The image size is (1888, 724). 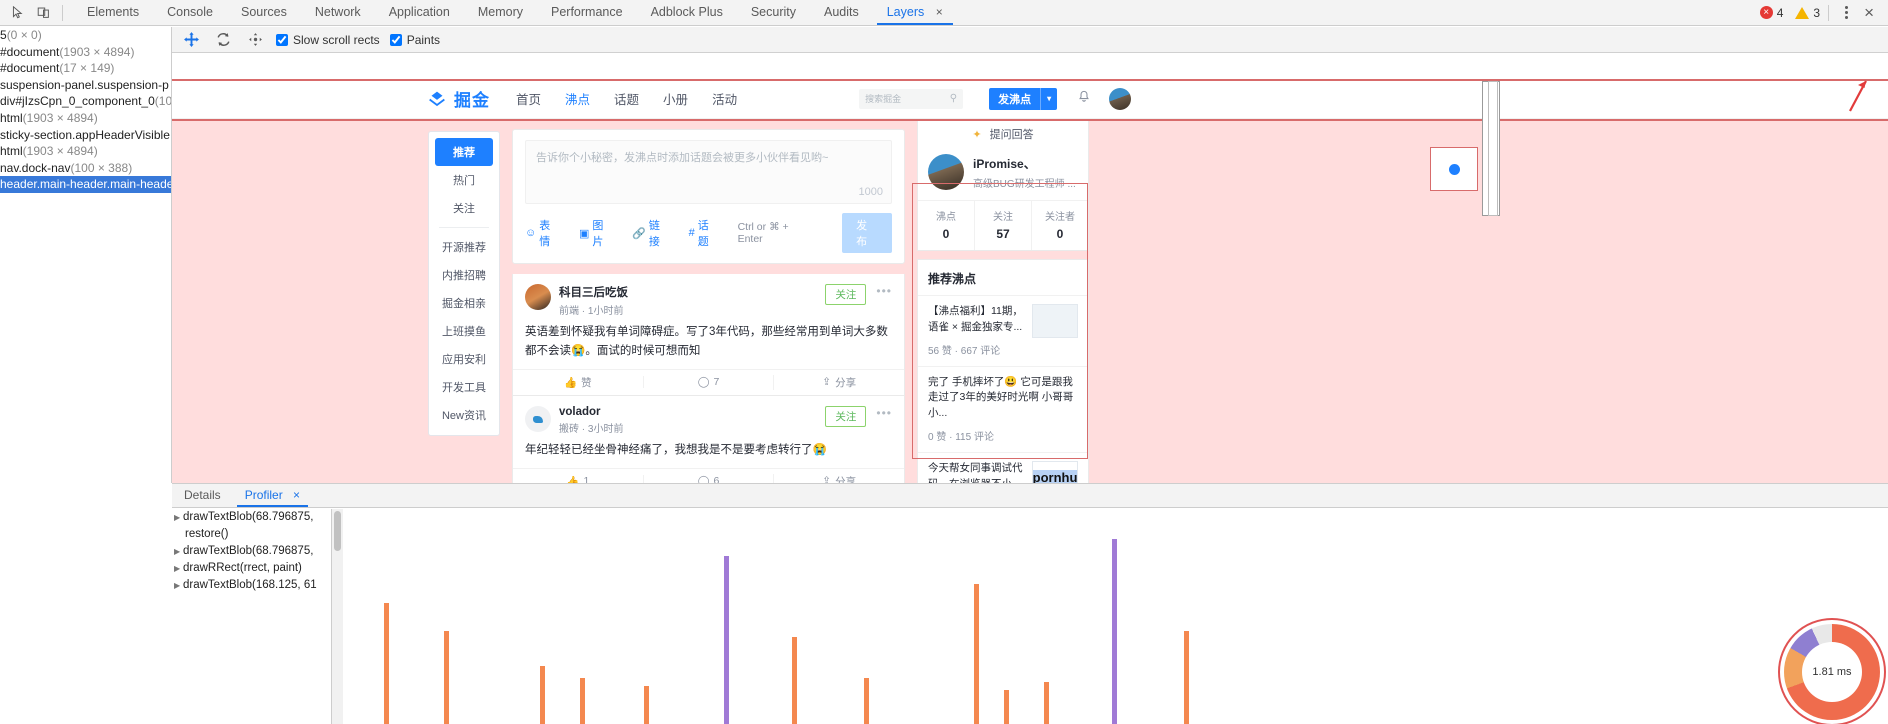 What do you see at coordinates (953, 98) in the screenshot?
I see `search-icon: ⚲` at bounding box center [953, 98].